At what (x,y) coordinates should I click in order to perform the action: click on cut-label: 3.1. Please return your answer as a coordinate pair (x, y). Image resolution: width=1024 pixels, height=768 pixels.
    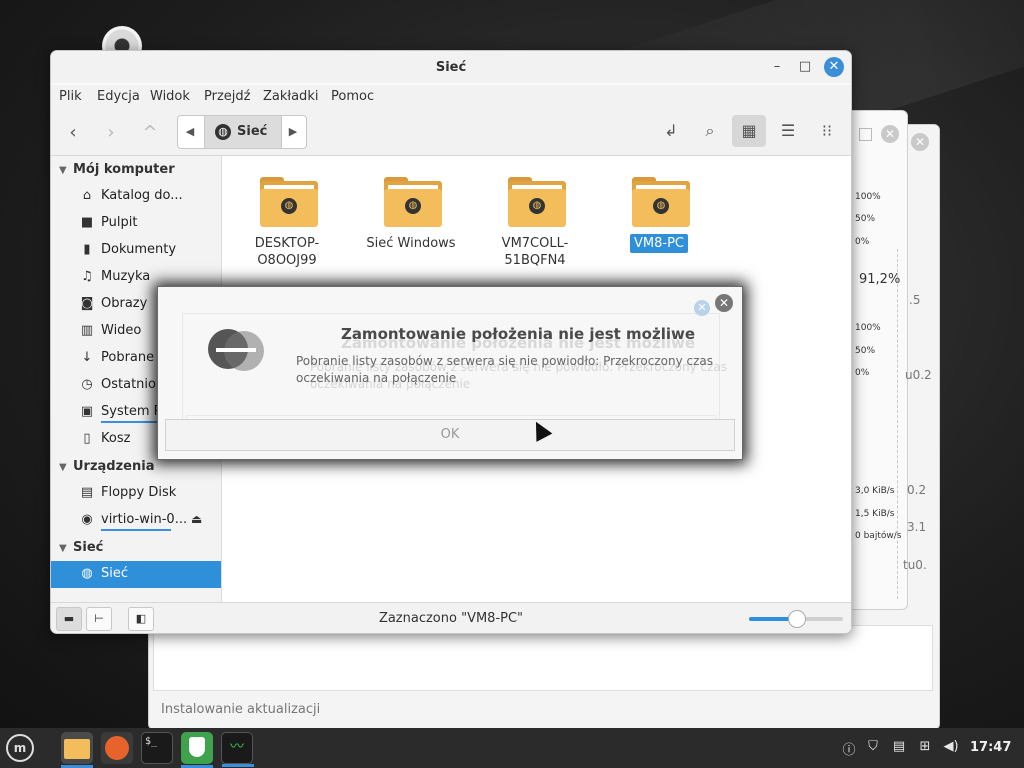
    Looking at the image, I should click on (917, 527).